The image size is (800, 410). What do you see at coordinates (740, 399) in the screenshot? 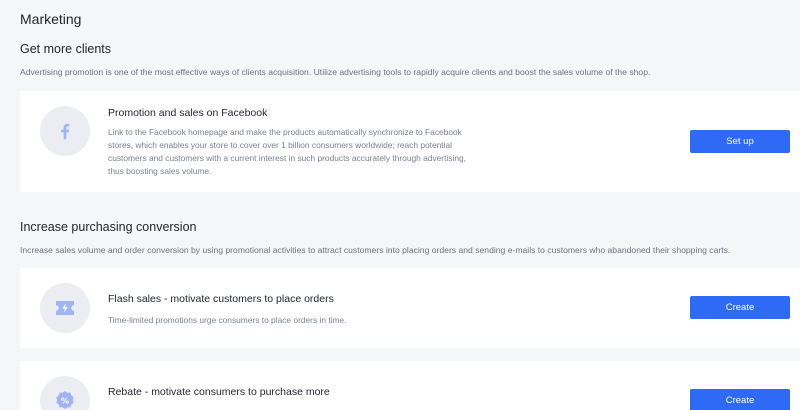
I see `create-rebate-button: Create` at bounding box center [740, 399].